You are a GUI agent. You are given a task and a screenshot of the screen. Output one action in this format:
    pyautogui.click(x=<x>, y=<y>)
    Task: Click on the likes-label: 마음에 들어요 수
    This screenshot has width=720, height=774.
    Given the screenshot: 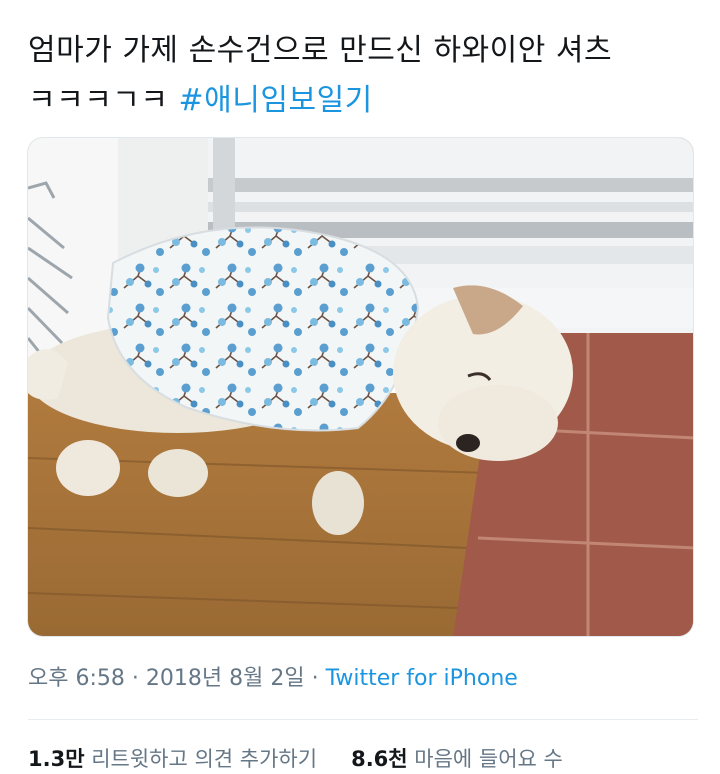 What is the action you would take?
    pyautogui.click(x=485, y=759)
    